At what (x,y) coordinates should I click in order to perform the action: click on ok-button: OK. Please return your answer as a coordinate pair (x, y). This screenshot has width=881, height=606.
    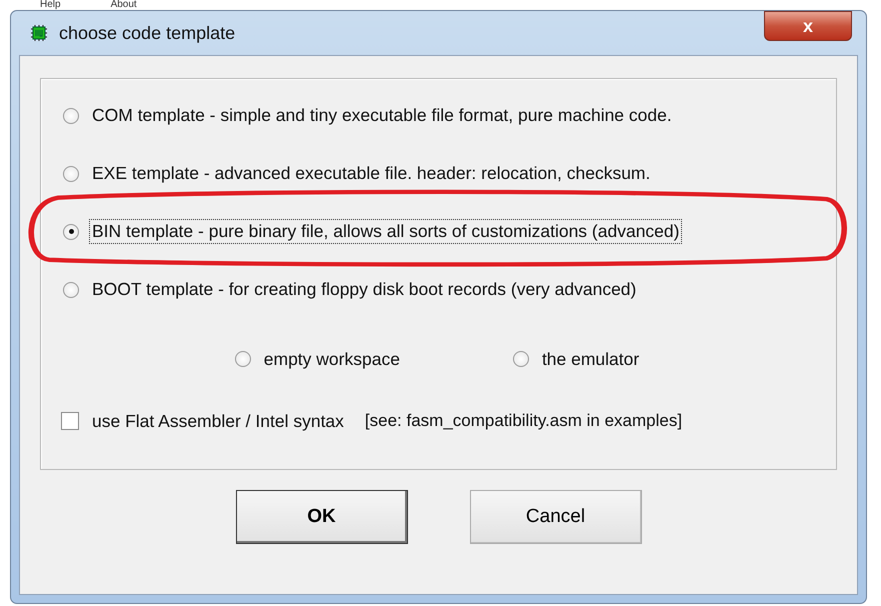
    Looking at the image, I should click on (322, 517).